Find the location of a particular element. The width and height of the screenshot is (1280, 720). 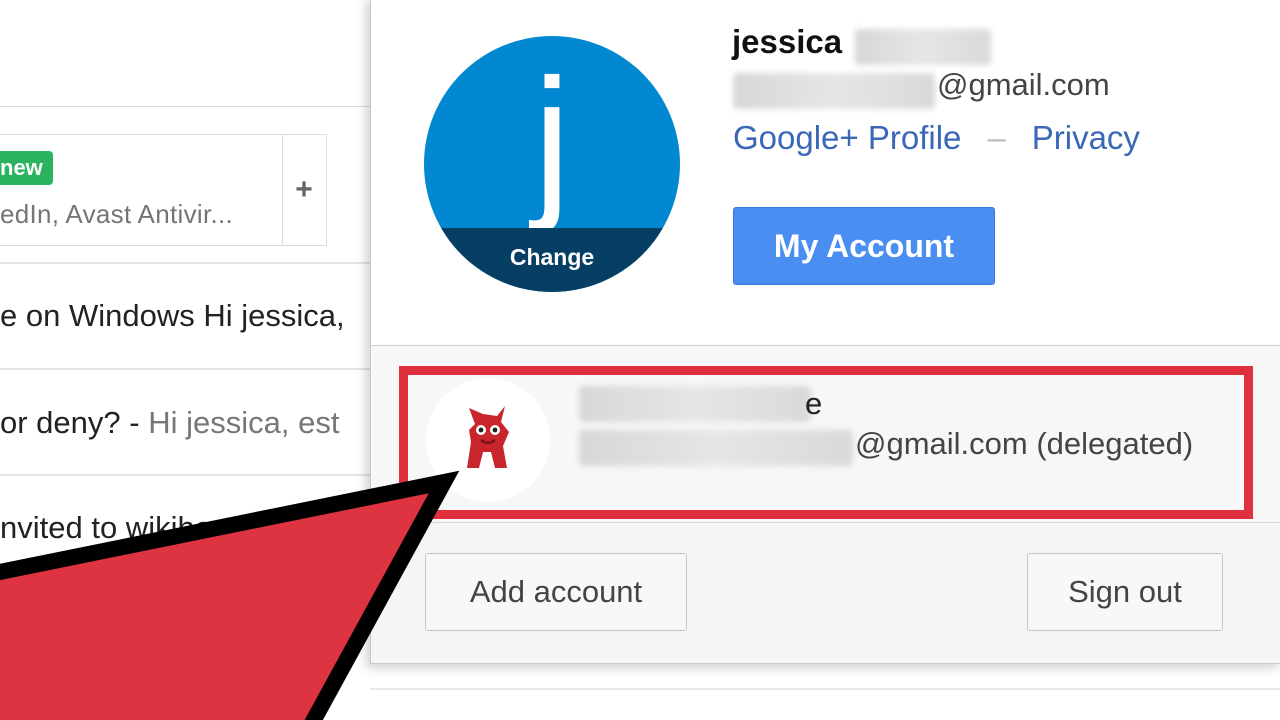

my-account-button: My Account is located at coordinates (864, 246).